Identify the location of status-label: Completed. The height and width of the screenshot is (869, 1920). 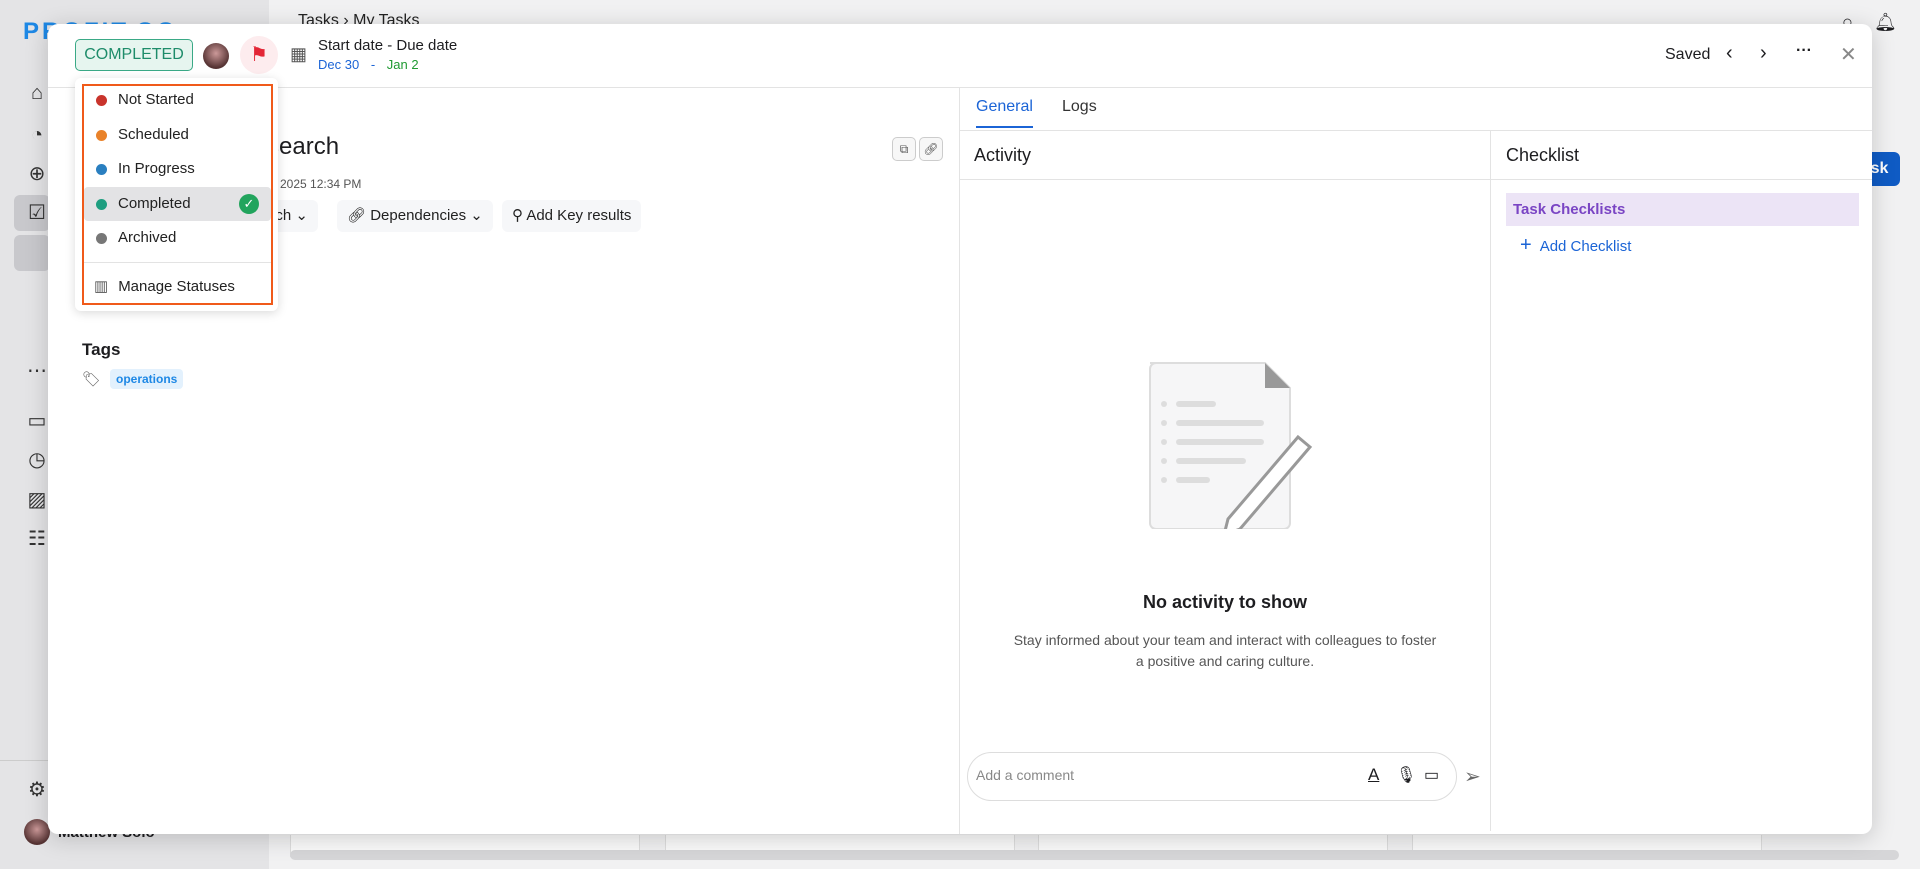
(154, 203).